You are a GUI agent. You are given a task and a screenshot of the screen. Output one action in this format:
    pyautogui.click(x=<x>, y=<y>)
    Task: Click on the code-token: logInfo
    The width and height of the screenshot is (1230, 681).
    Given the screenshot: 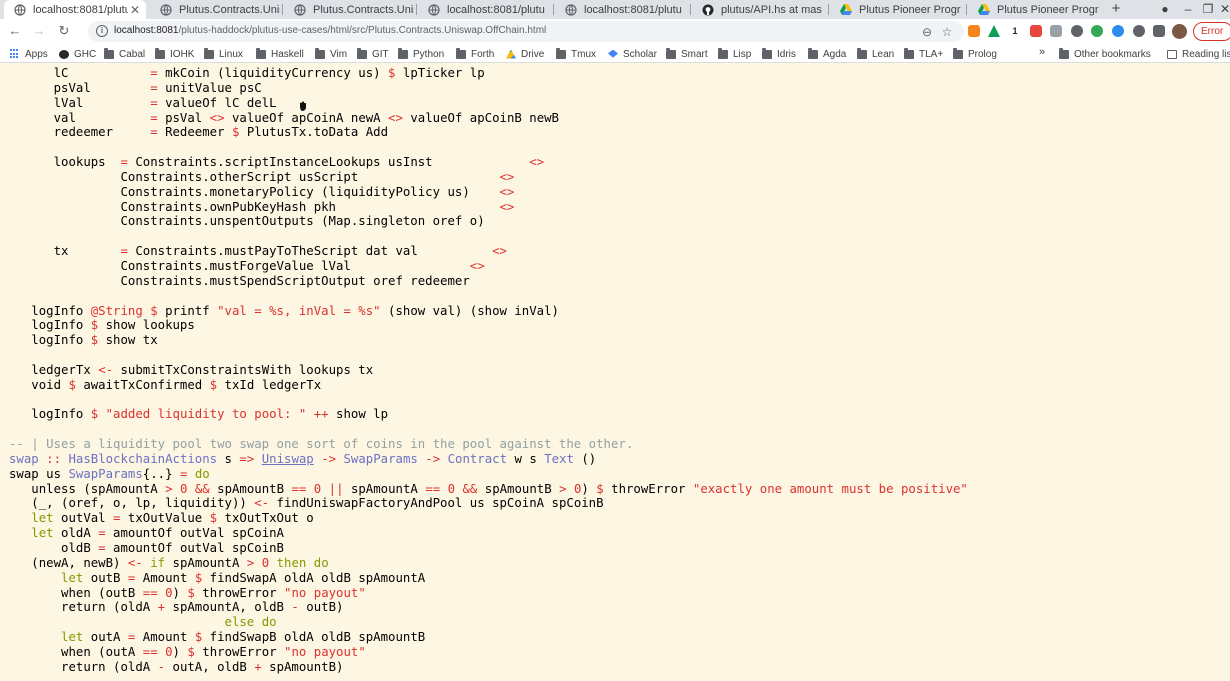 What is the action you would take?
    pyautogui.click(x=50, y=325)
    